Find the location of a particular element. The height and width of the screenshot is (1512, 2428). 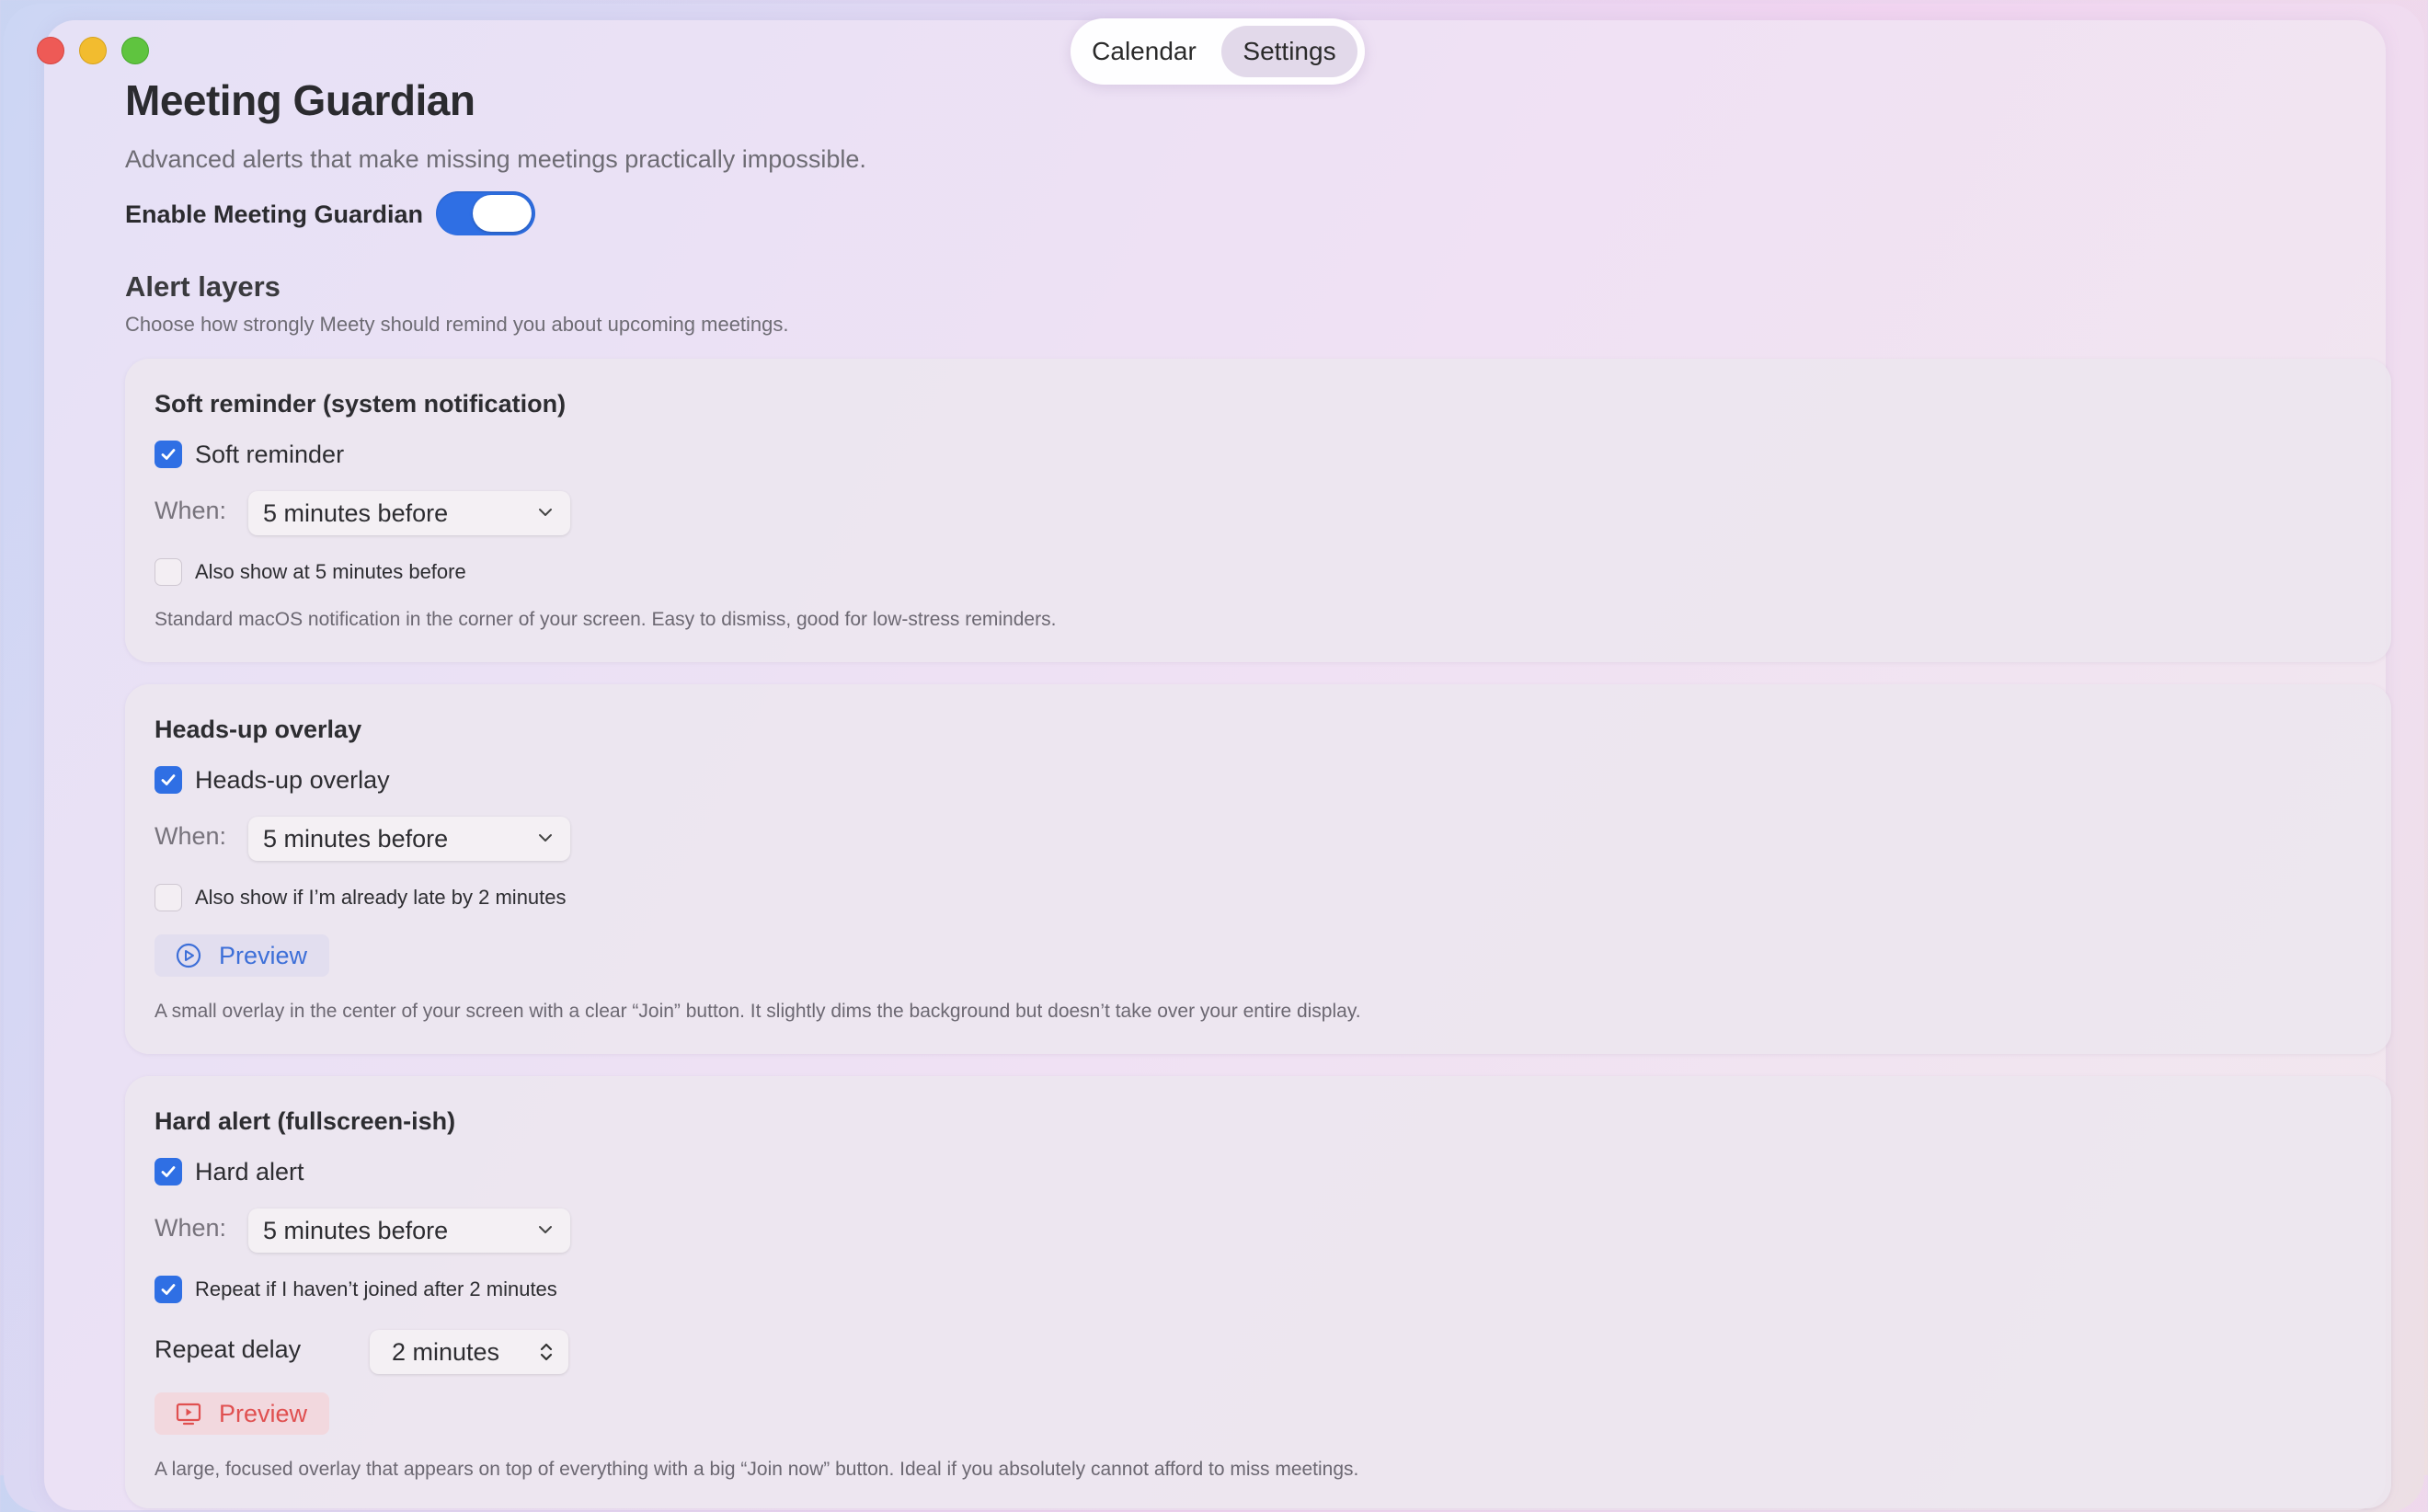

alert-layers-title: Alert layers is located at coordinates (203, 286).